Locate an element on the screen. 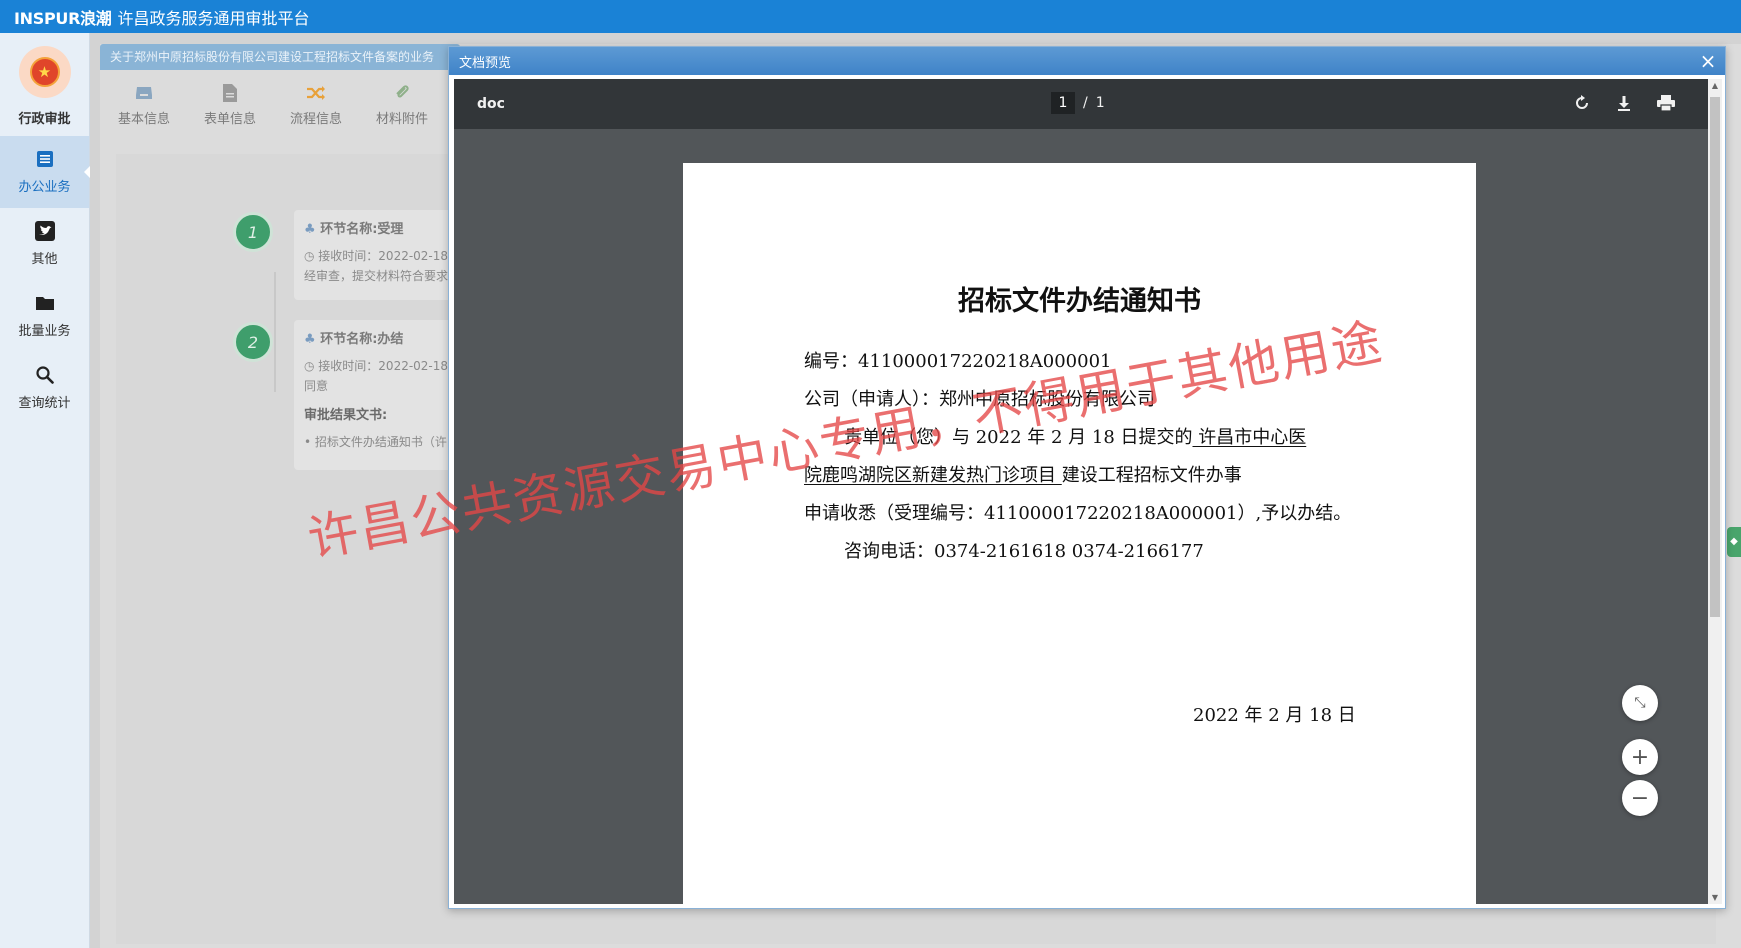 This screenshot has height=948, width=1741. tool-flow-info: 流程信息 is located at coordinates (316, 104).